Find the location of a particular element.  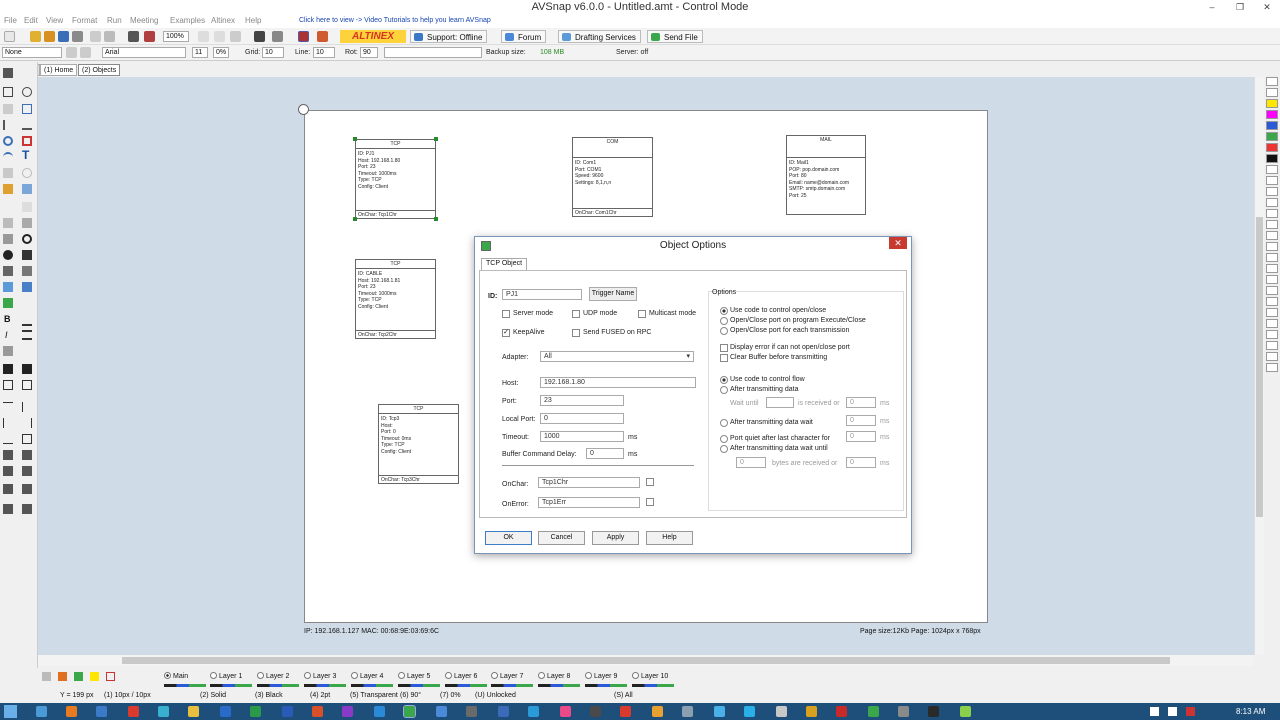

size-both-icon is located at coordinates (8, 489).